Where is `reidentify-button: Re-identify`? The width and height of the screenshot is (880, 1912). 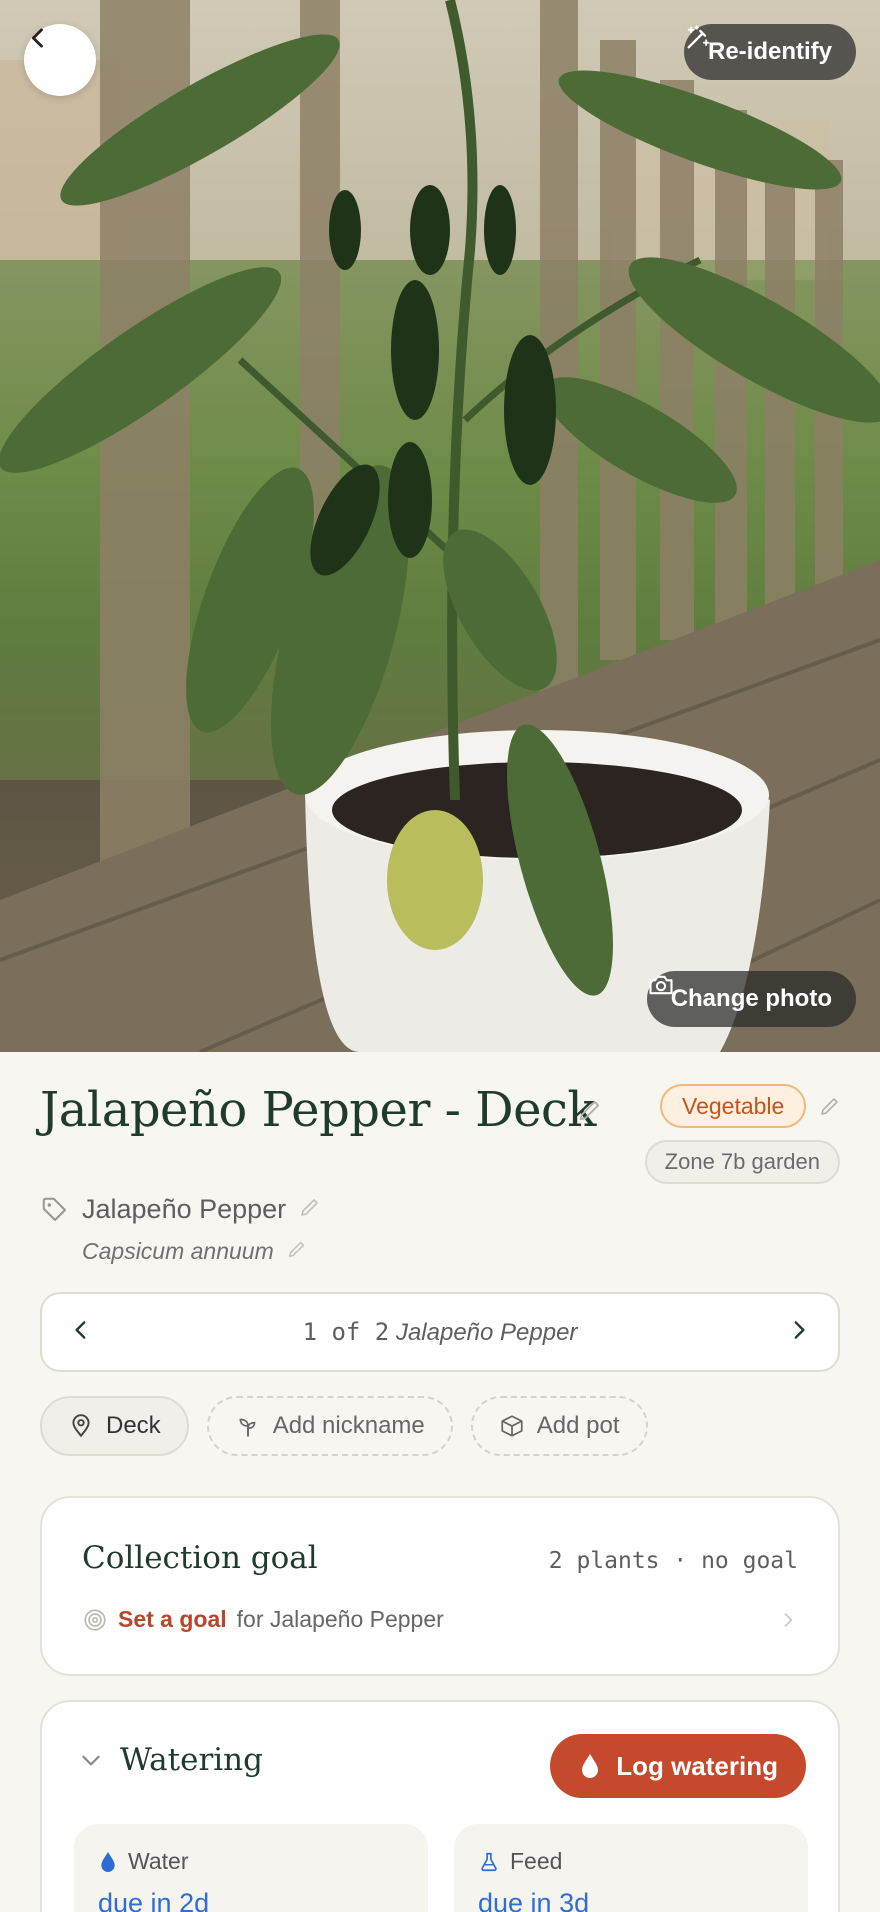
reidentify-button: Re-identify is located at coordinates (769, 52).